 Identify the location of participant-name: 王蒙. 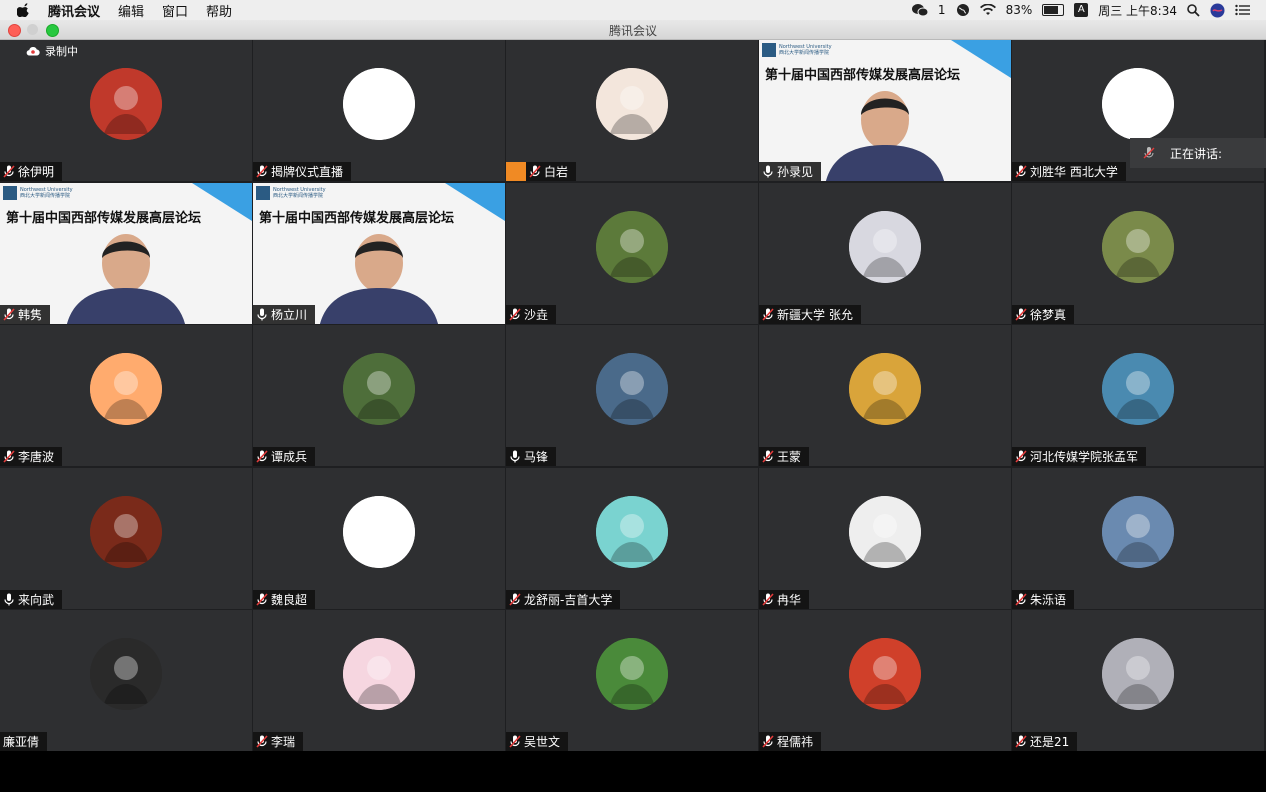
(789, 457).